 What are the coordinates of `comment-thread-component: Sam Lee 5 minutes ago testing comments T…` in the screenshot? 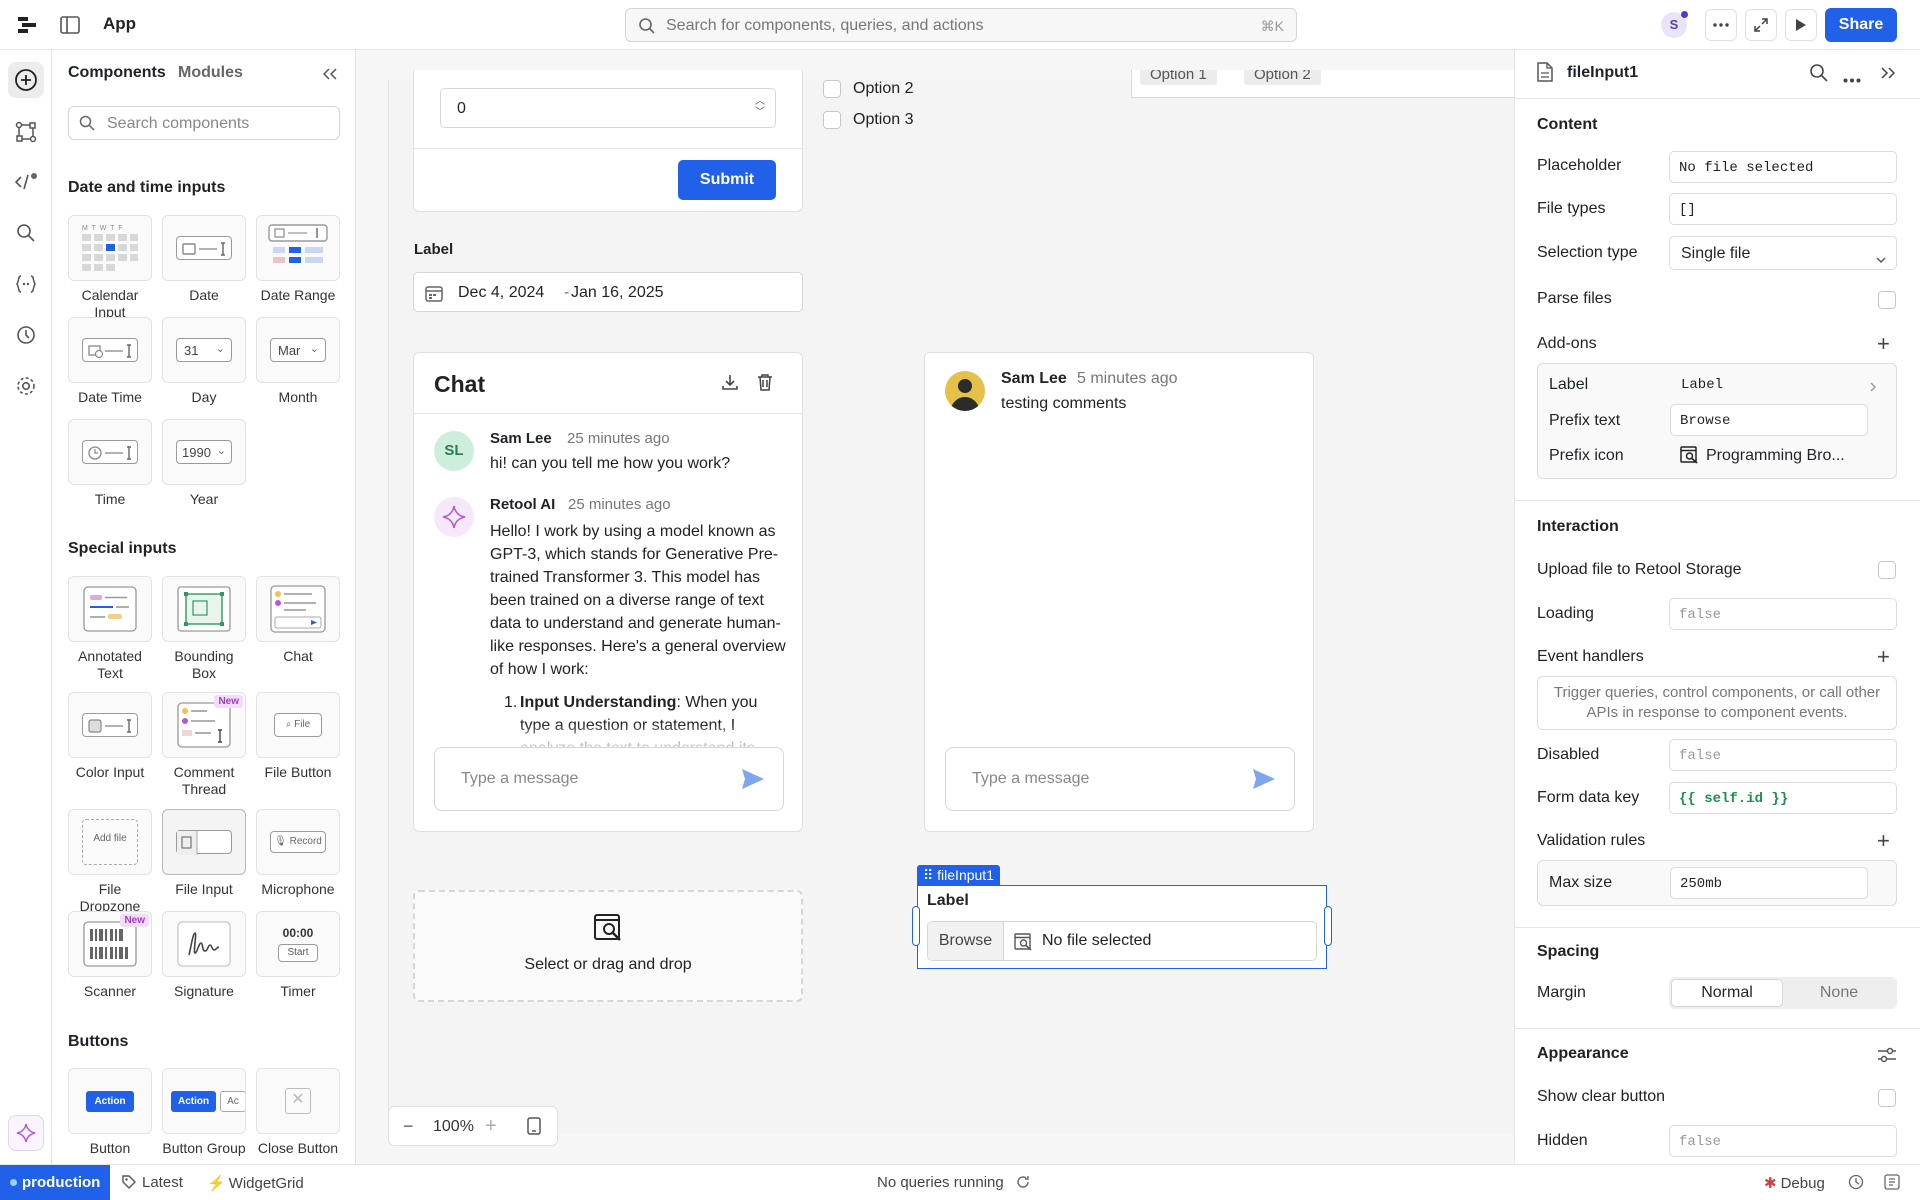 It's located at (1119, 592).